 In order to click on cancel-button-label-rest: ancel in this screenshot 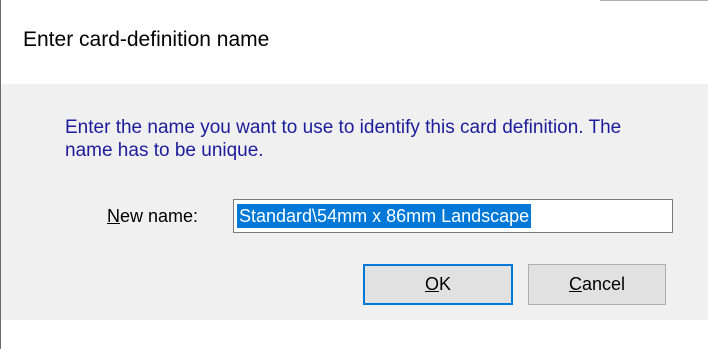, I will do `click(603, 284)`.